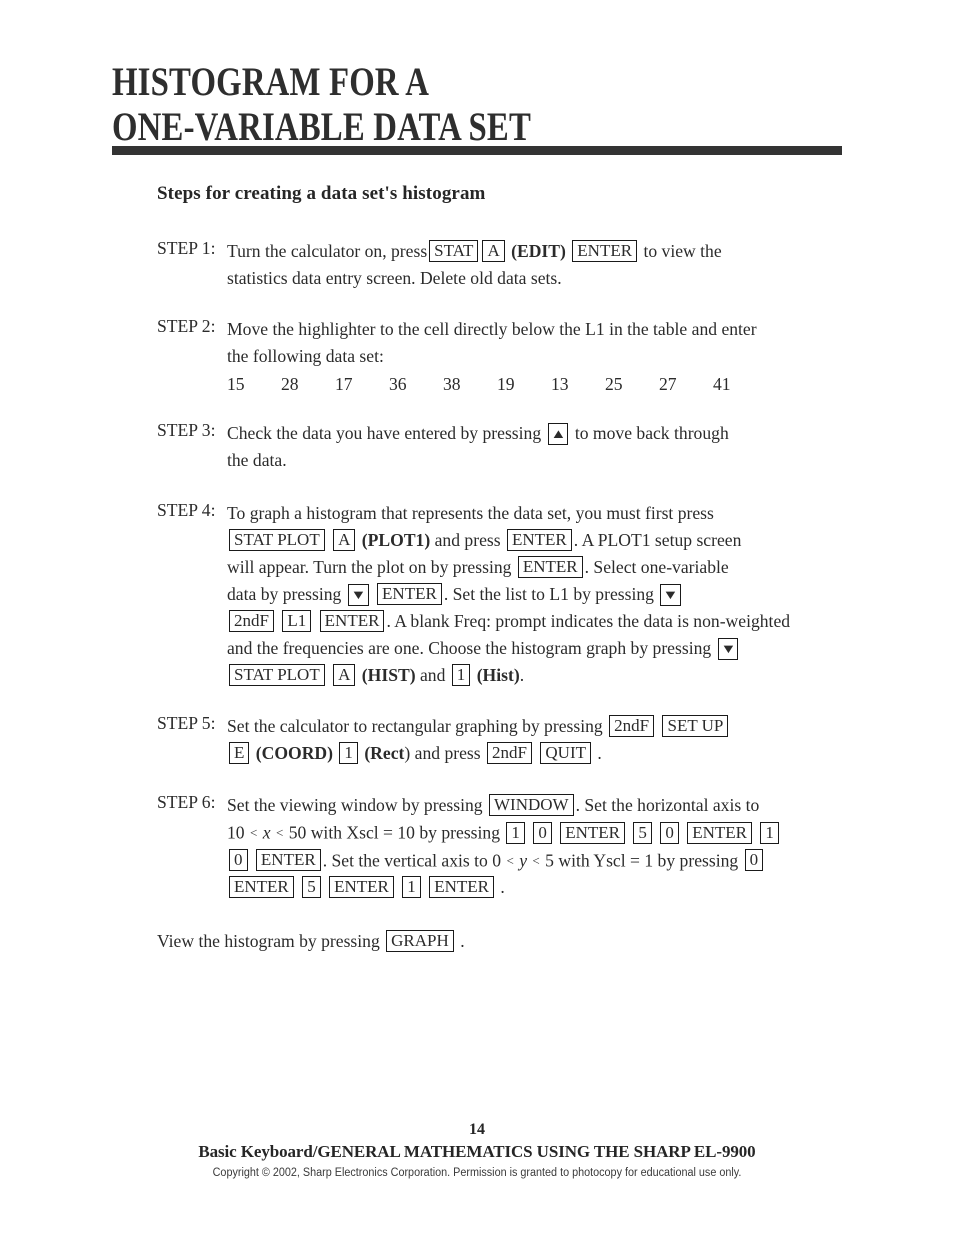  I want to click on step-4-text-2: and press, so click(467, 540).